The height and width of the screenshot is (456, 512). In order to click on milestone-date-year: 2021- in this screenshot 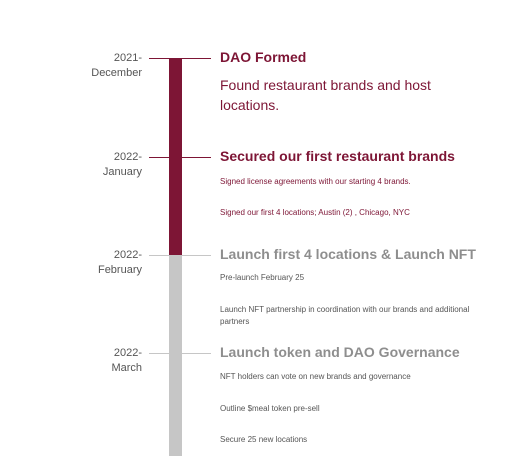, I will do `click(127, 58)`.